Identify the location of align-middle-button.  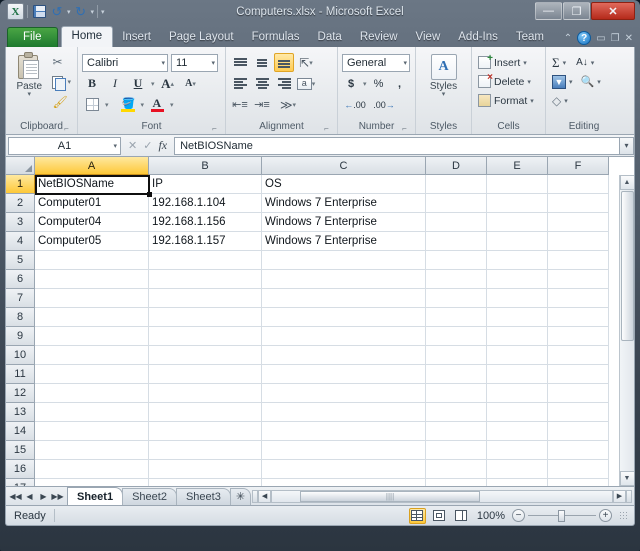
(262, 62).